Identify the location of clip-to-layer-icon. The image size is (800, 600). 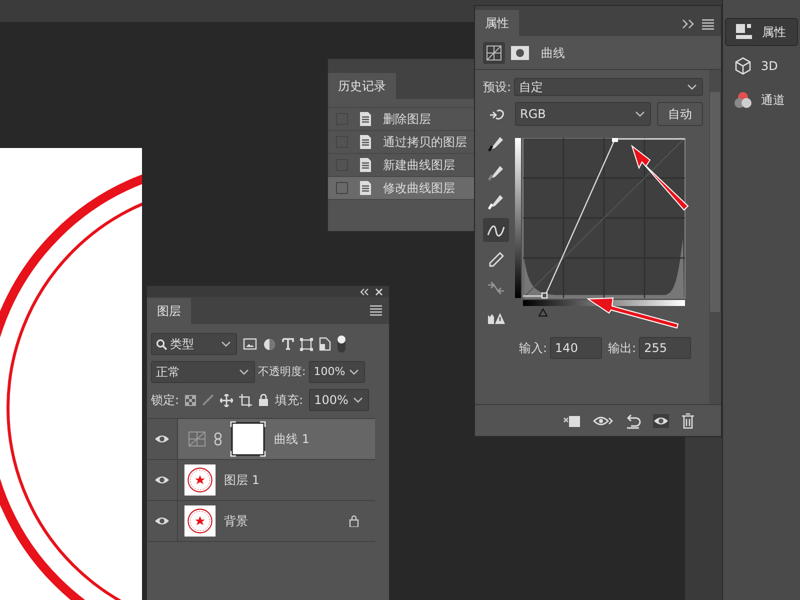
(572, 421).